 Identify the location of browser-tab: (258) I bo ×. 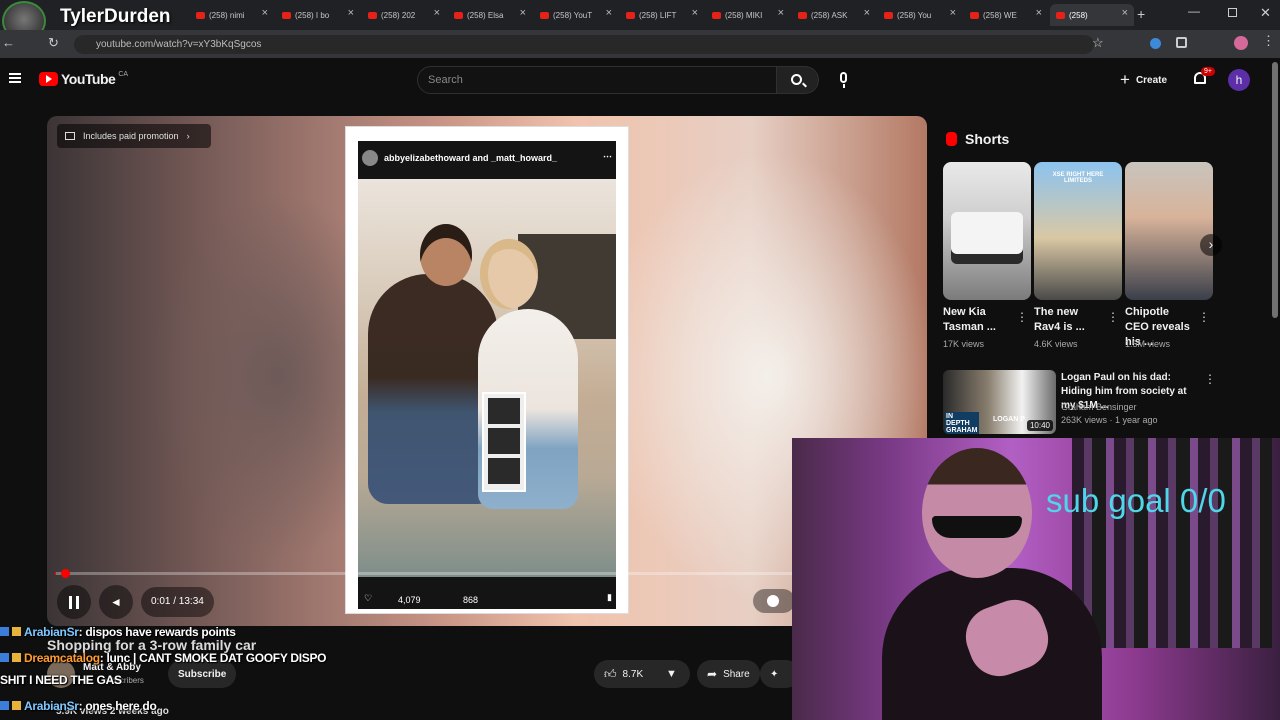
(318, 15).